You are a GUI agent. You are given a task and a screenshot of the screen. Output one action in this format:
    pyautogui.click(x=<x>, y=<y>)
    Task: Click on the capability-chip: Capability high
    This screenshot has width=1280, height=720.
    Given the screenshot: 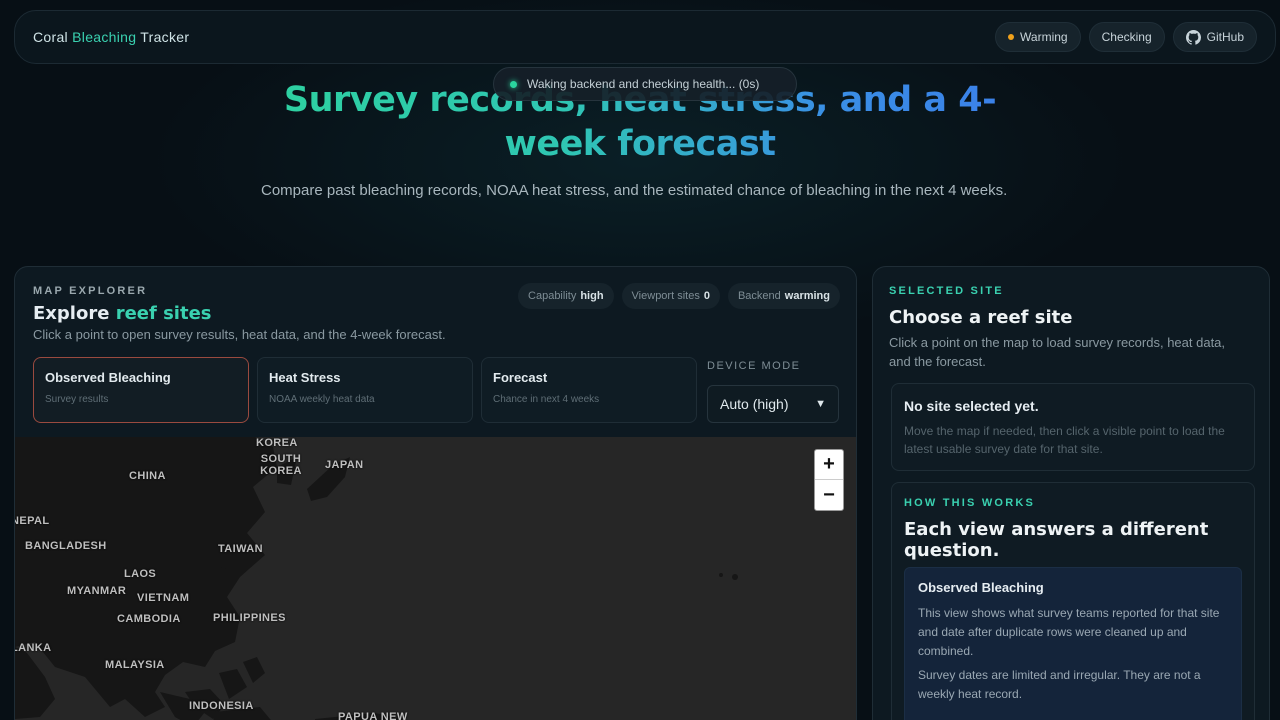 What is the action you would take?
    pyautogui.click(x=566, y=296)
    